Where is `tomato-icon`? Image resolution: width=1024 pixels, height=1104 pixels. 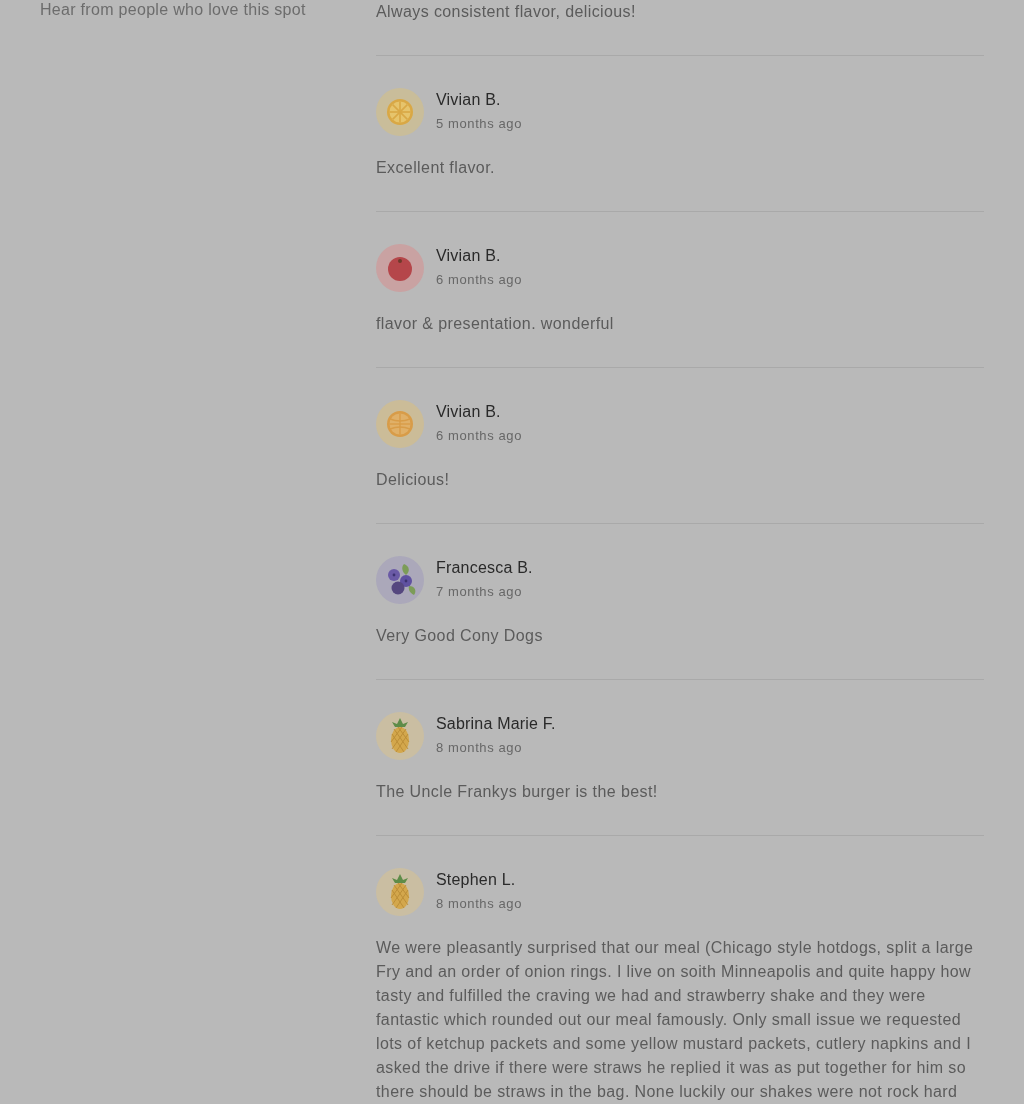
tomato-icon is located at coordinates (400, 268).